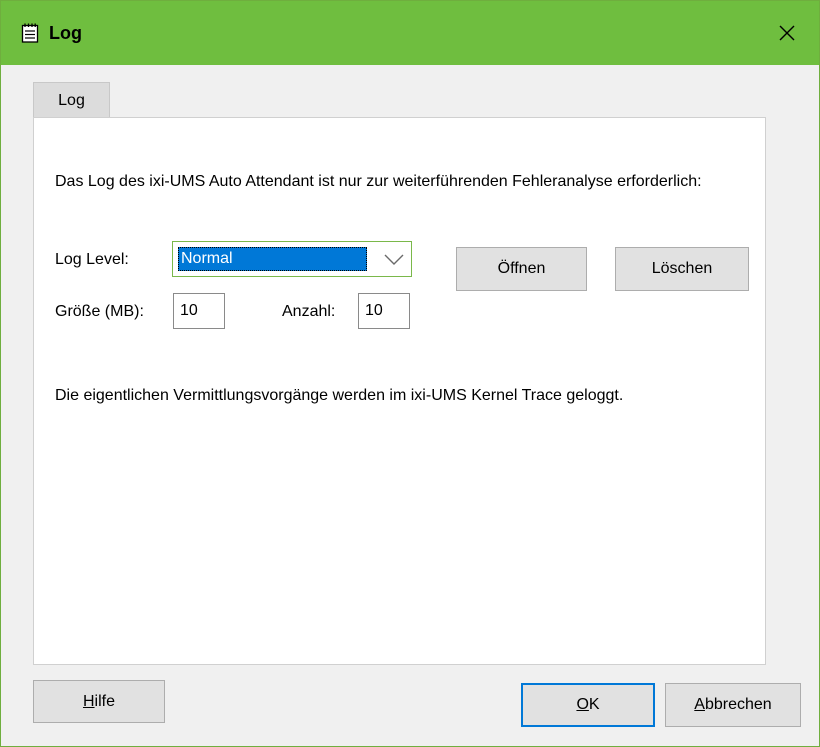 This screenshot has height=747, width=820. Describe the element at coordinates (199, 311) in the screenshot. I see `size-input: 10` at that location.